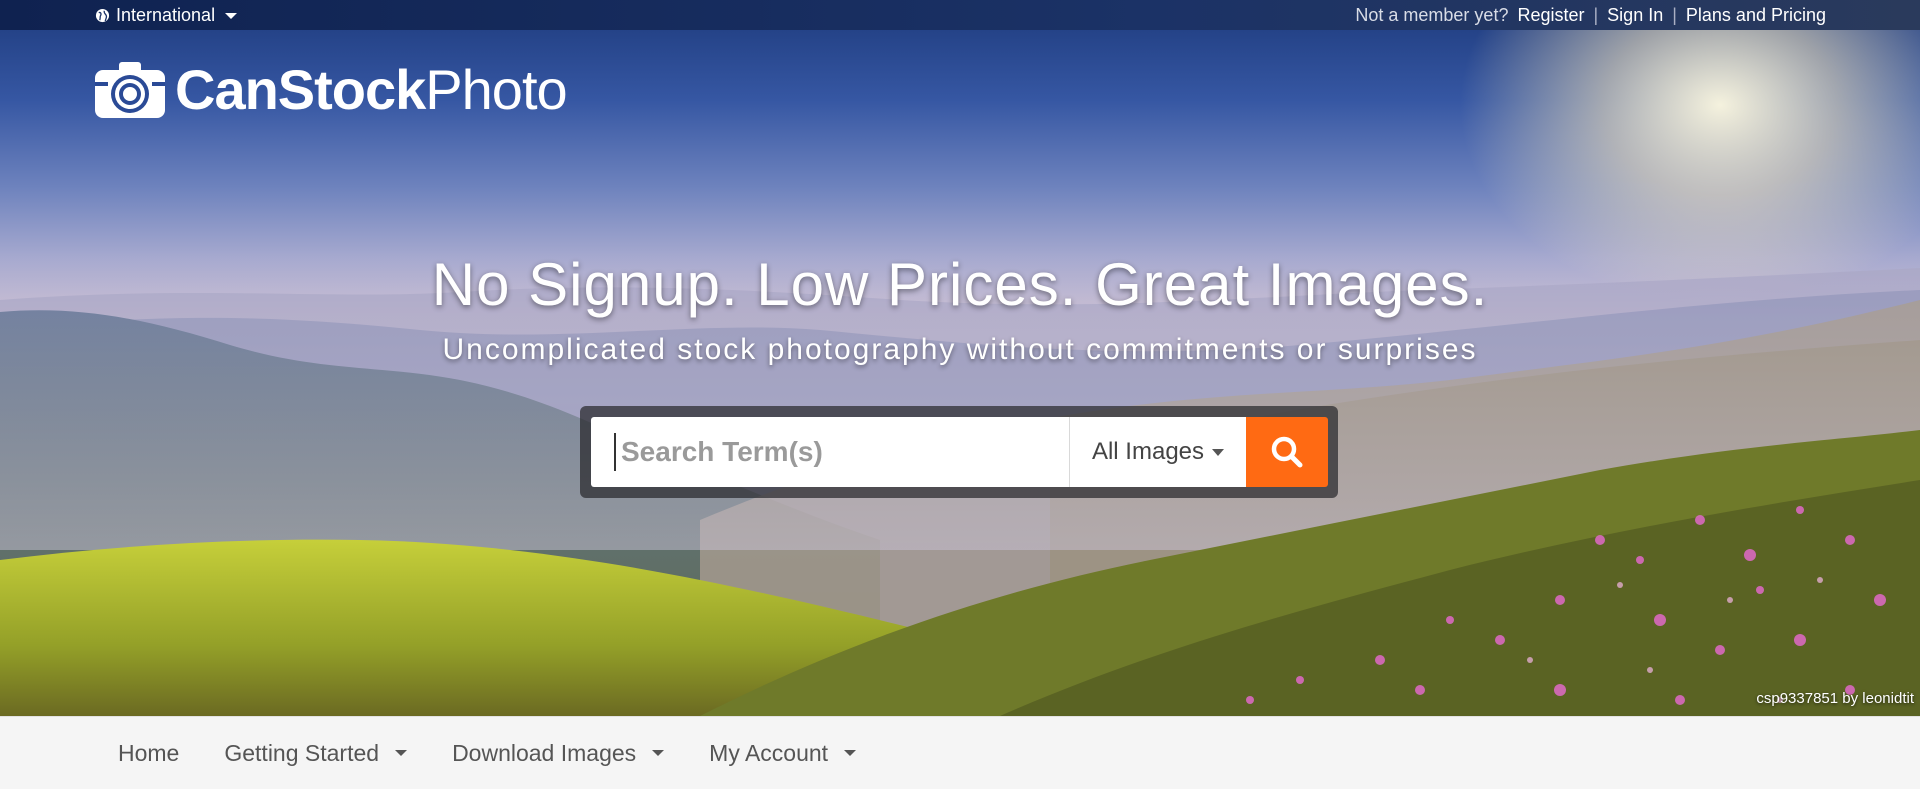 Image resolution: width=1920 pixels, height=789 pixels. I want to click on nav-item-label: Home, so click(149, 752).